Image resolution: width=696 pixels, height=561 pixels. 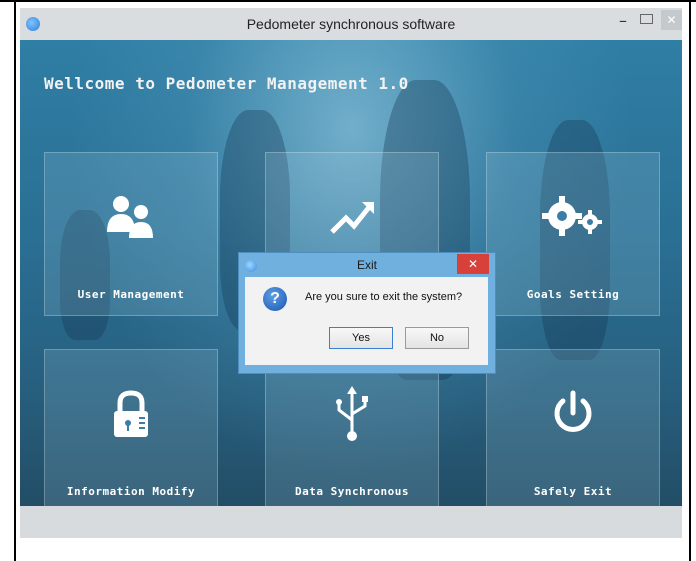 What do you see at coordinates (131, 217) in the screenshot?
I see `users-icon` at bounding box center [131, 217].